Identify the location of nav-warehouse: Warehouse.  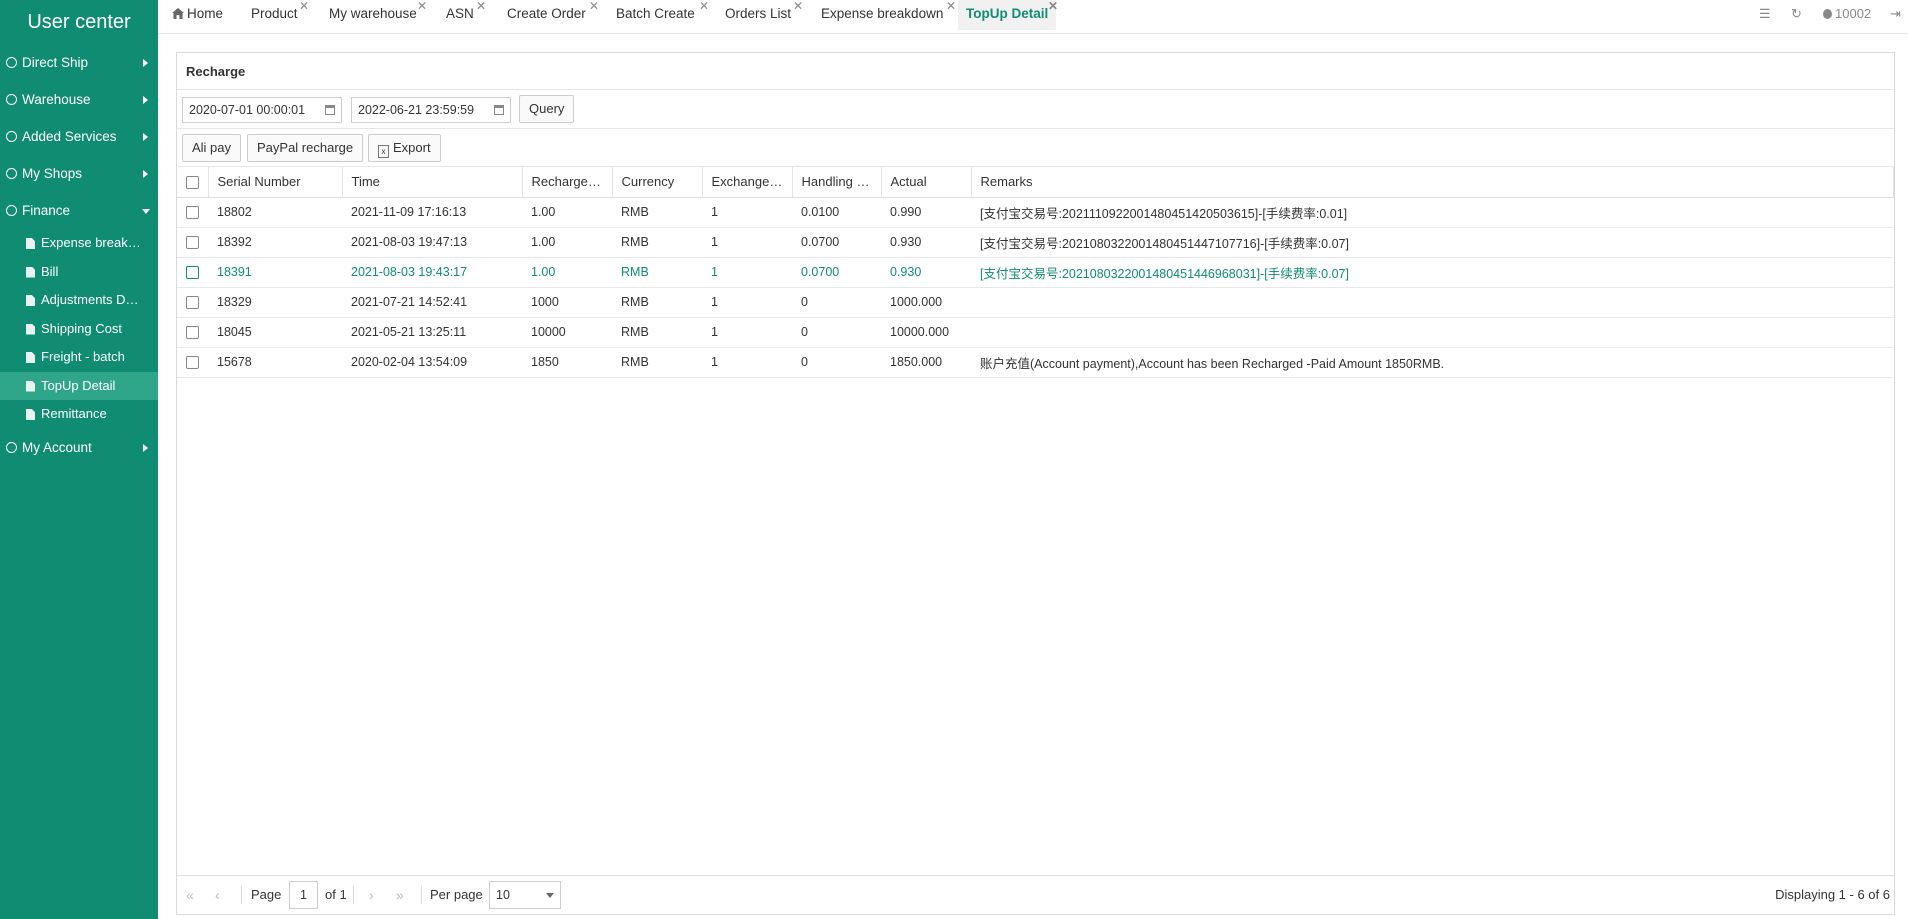
(79, 99).